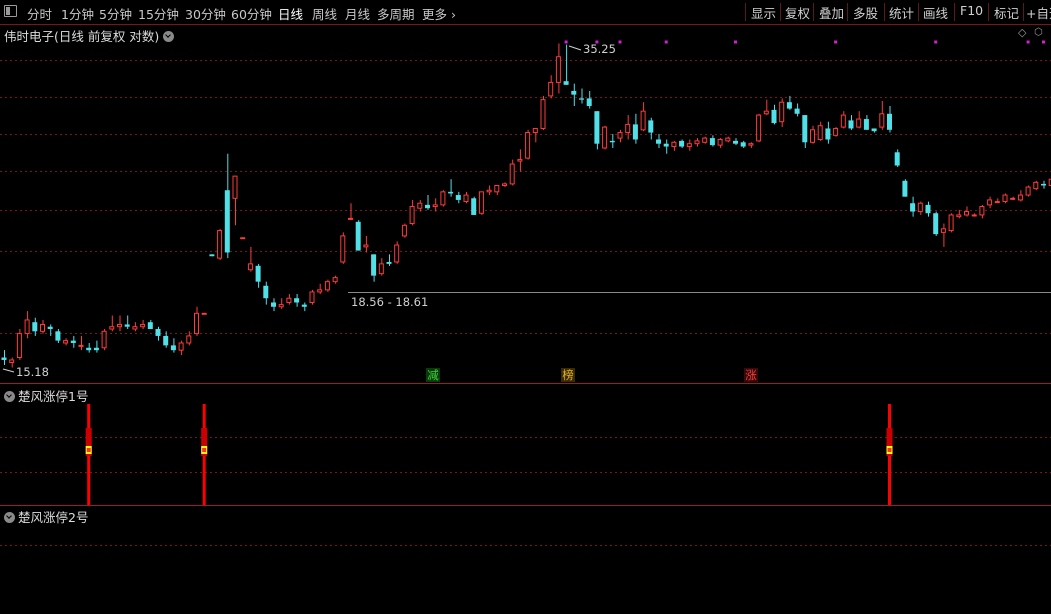  What do you see at coordinates (751, 375) in the screenshot?
I see `event-tag-rise: 涨` at bounding box center [751, 375].